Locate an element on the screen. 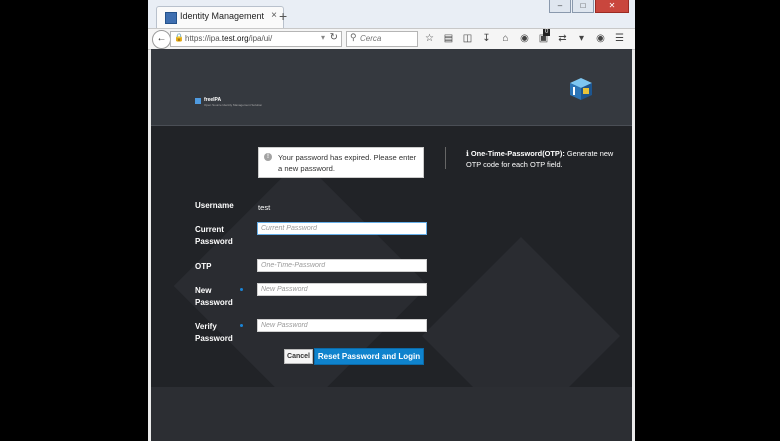 The image size is (780, 441). url-dropdown-icon: ▾ is located at coordinates (323, 37).